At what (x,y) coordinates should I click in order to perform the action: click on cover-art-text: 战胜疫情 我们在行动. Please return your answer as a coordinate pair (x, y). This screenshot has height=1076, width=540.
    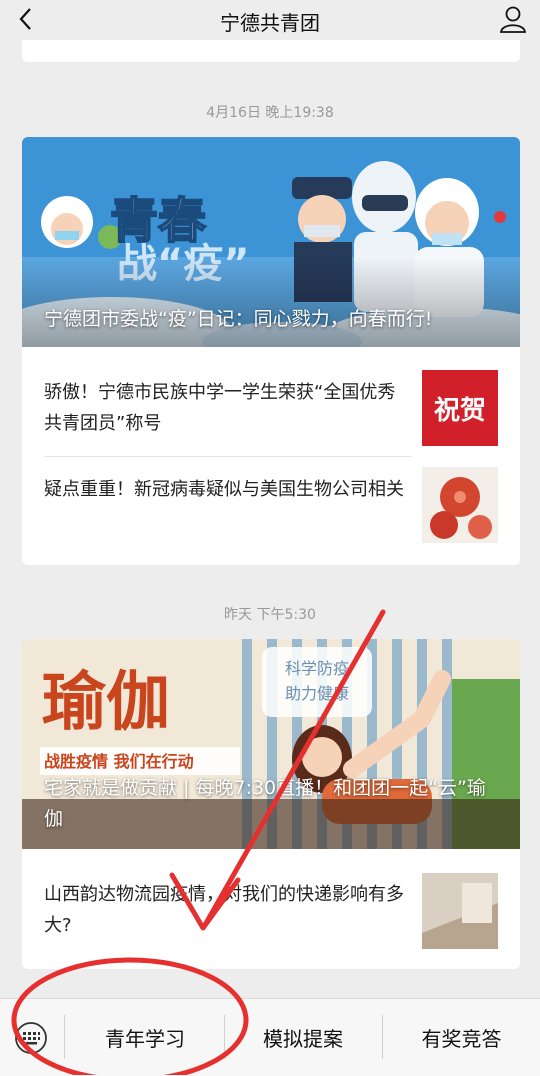
    Looking at the image, I should click on (119, 761).